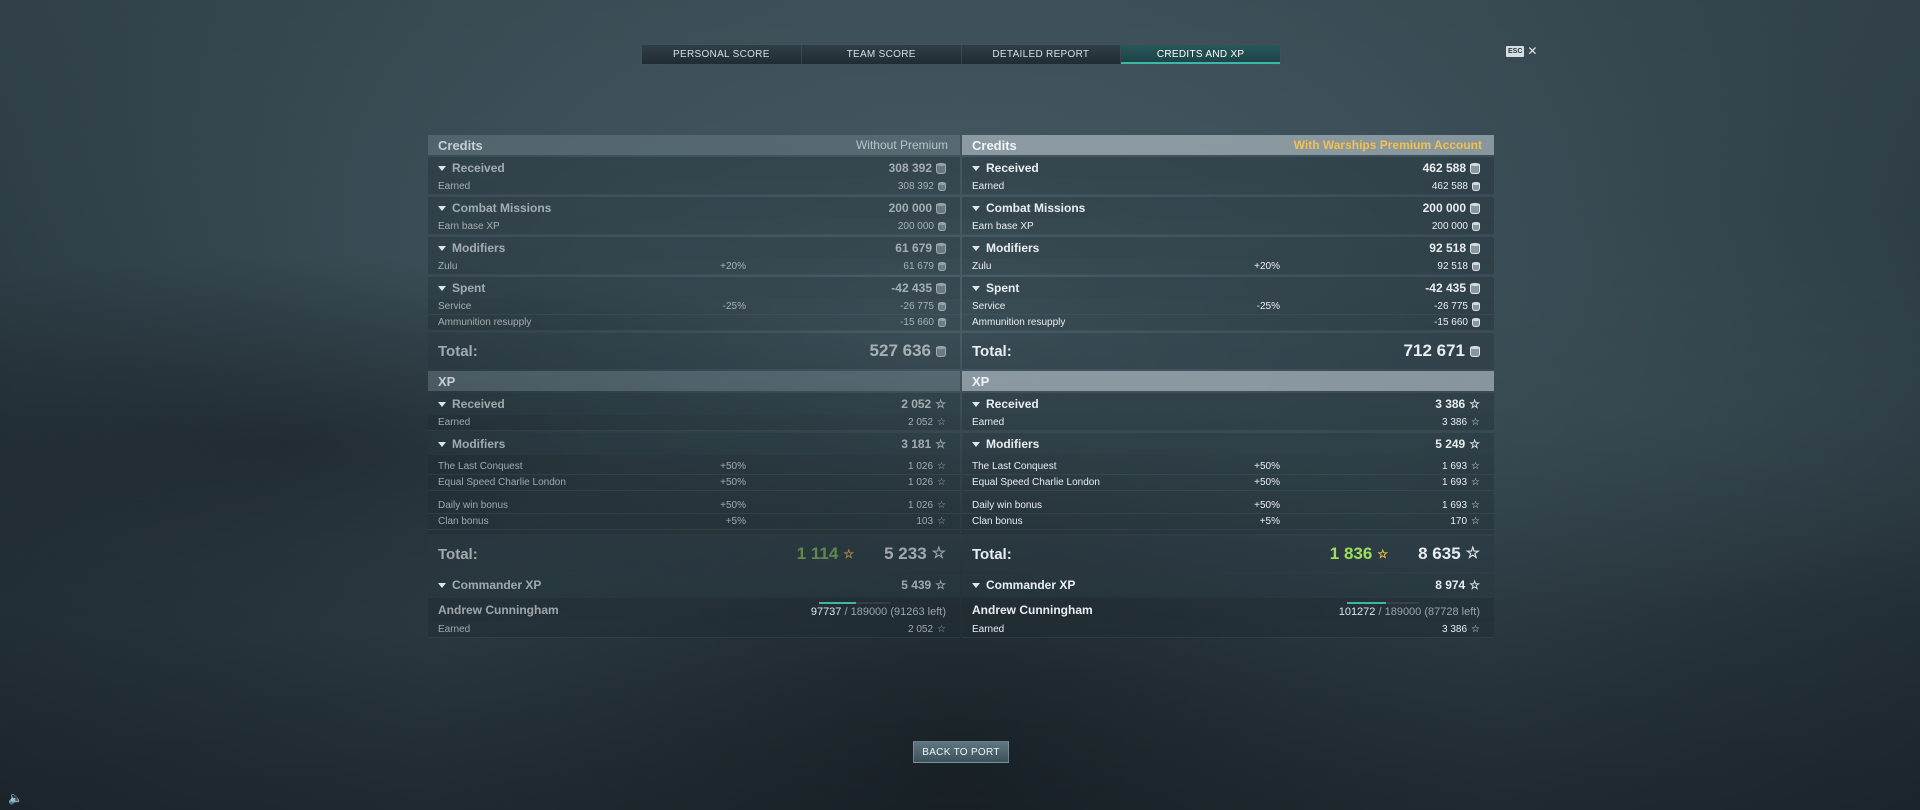  I want to click on received-toggle: Received 462 588, so click(1228, 168).